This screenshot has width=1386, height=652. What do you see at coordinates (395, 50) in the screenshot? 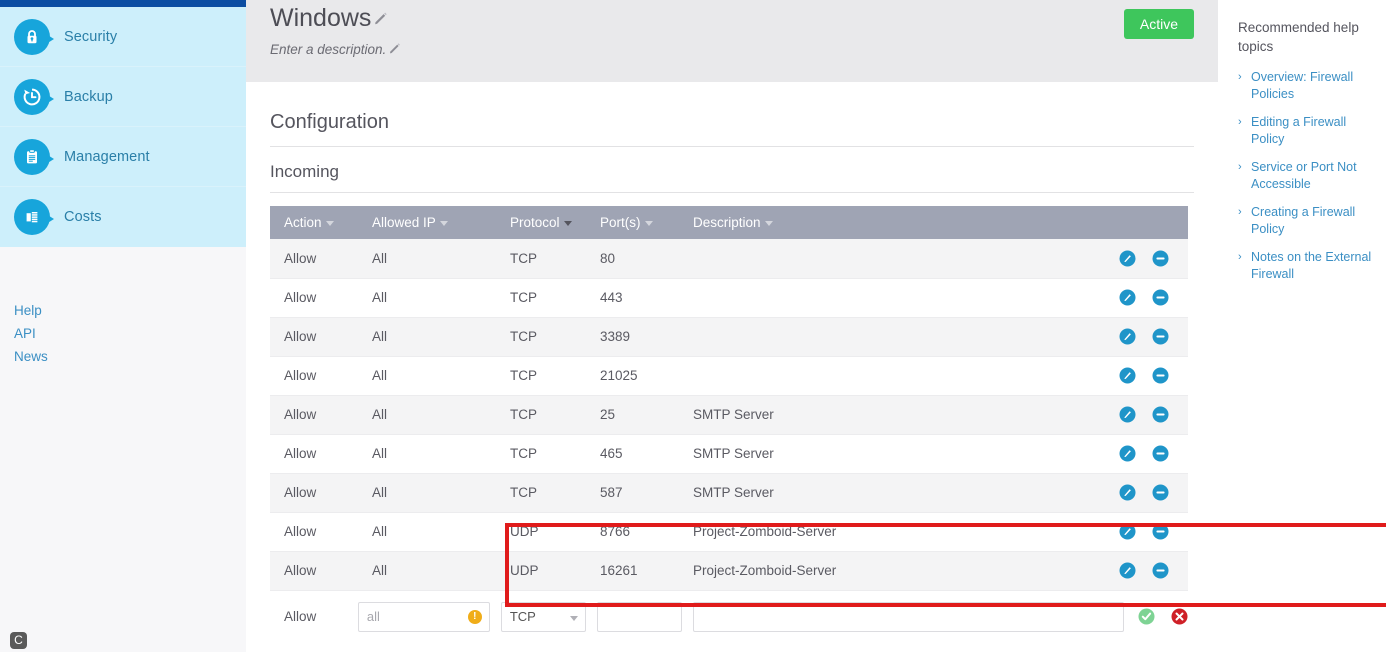
I see `edit-description-pencil-icon` at bounding box center [395, 50].